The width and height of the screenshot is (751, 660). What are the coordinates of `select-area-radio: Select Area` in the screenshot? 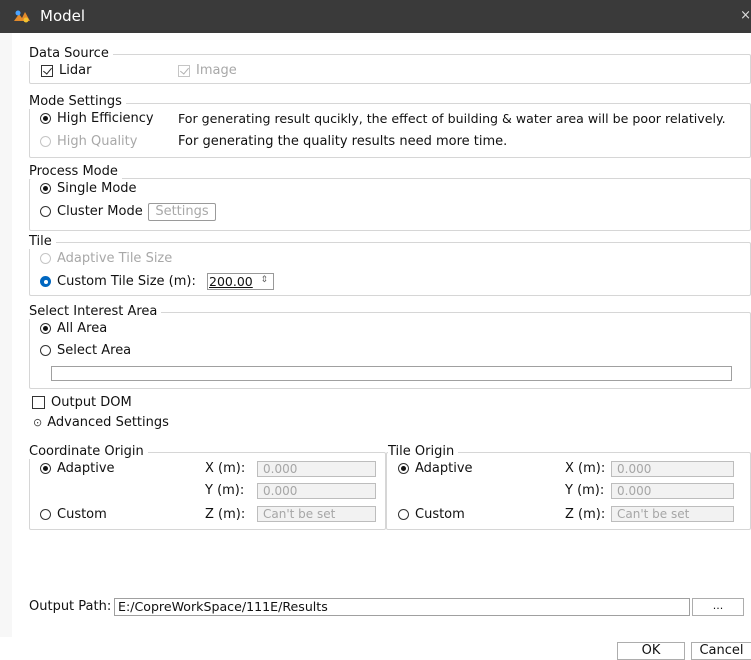 It's located at (85, 350).